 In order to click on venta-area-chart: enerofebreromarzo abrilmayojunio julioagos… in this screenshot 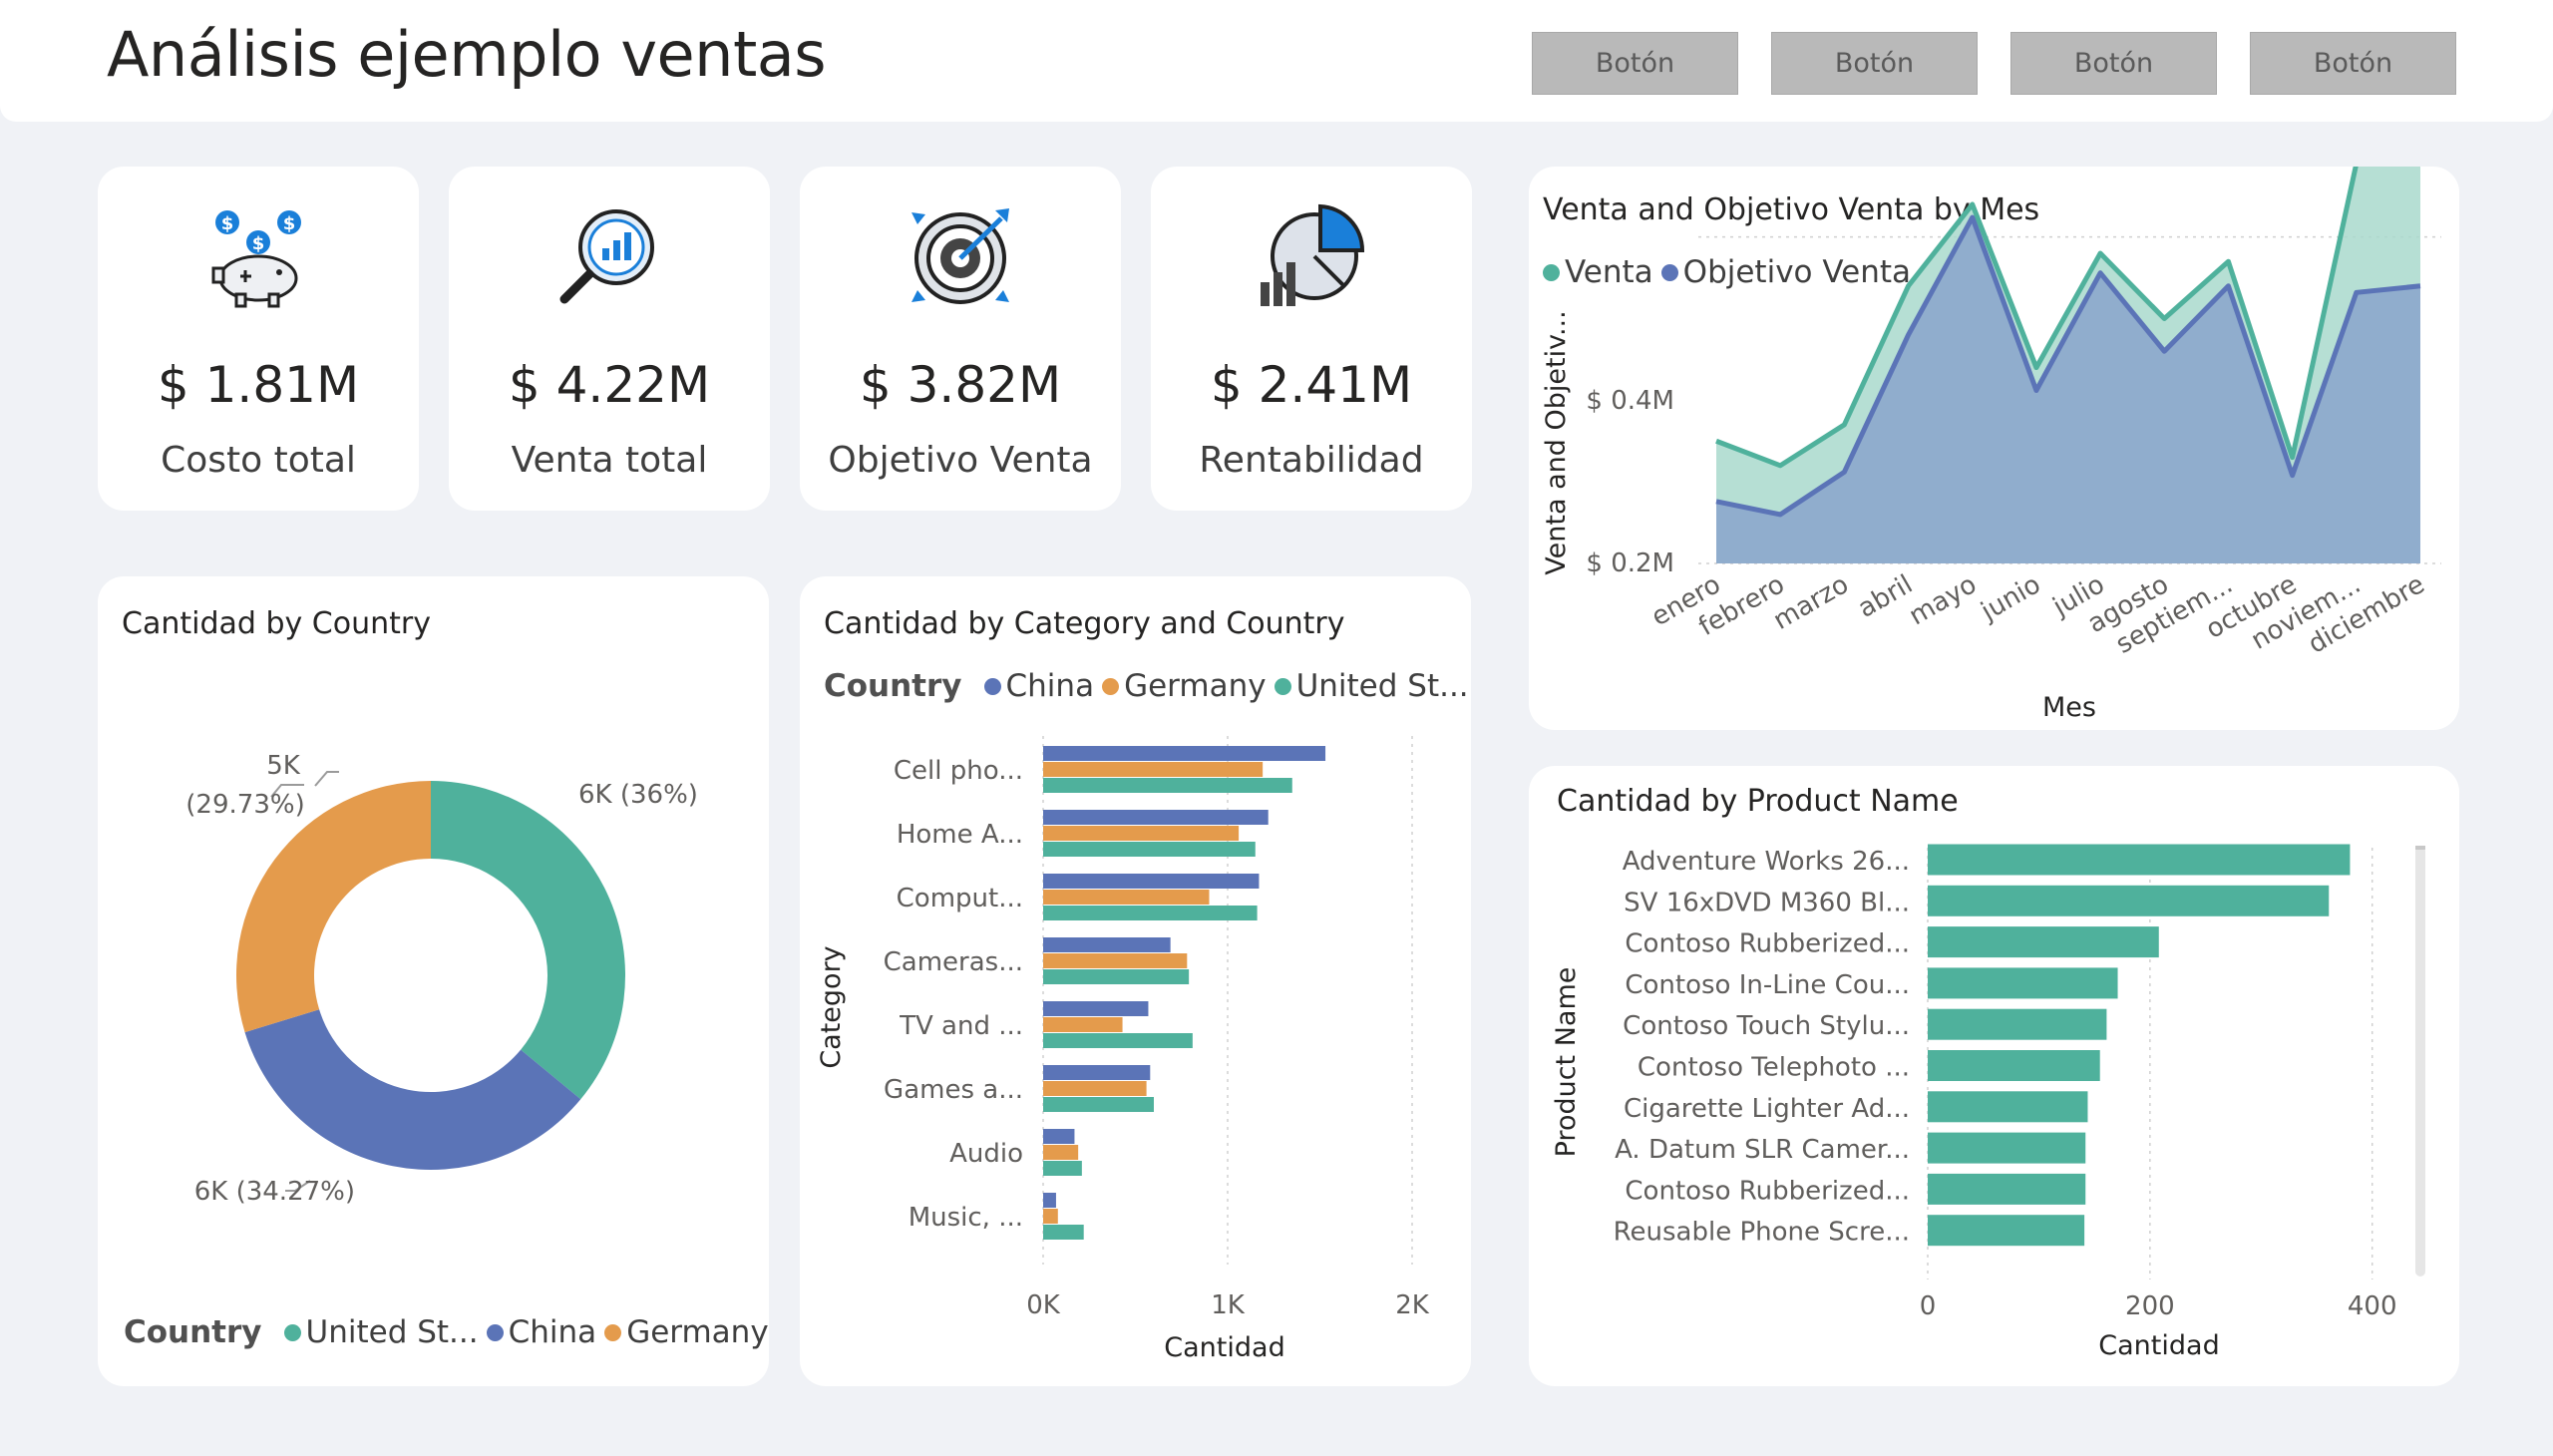, I will do `click(1994, 448)`.